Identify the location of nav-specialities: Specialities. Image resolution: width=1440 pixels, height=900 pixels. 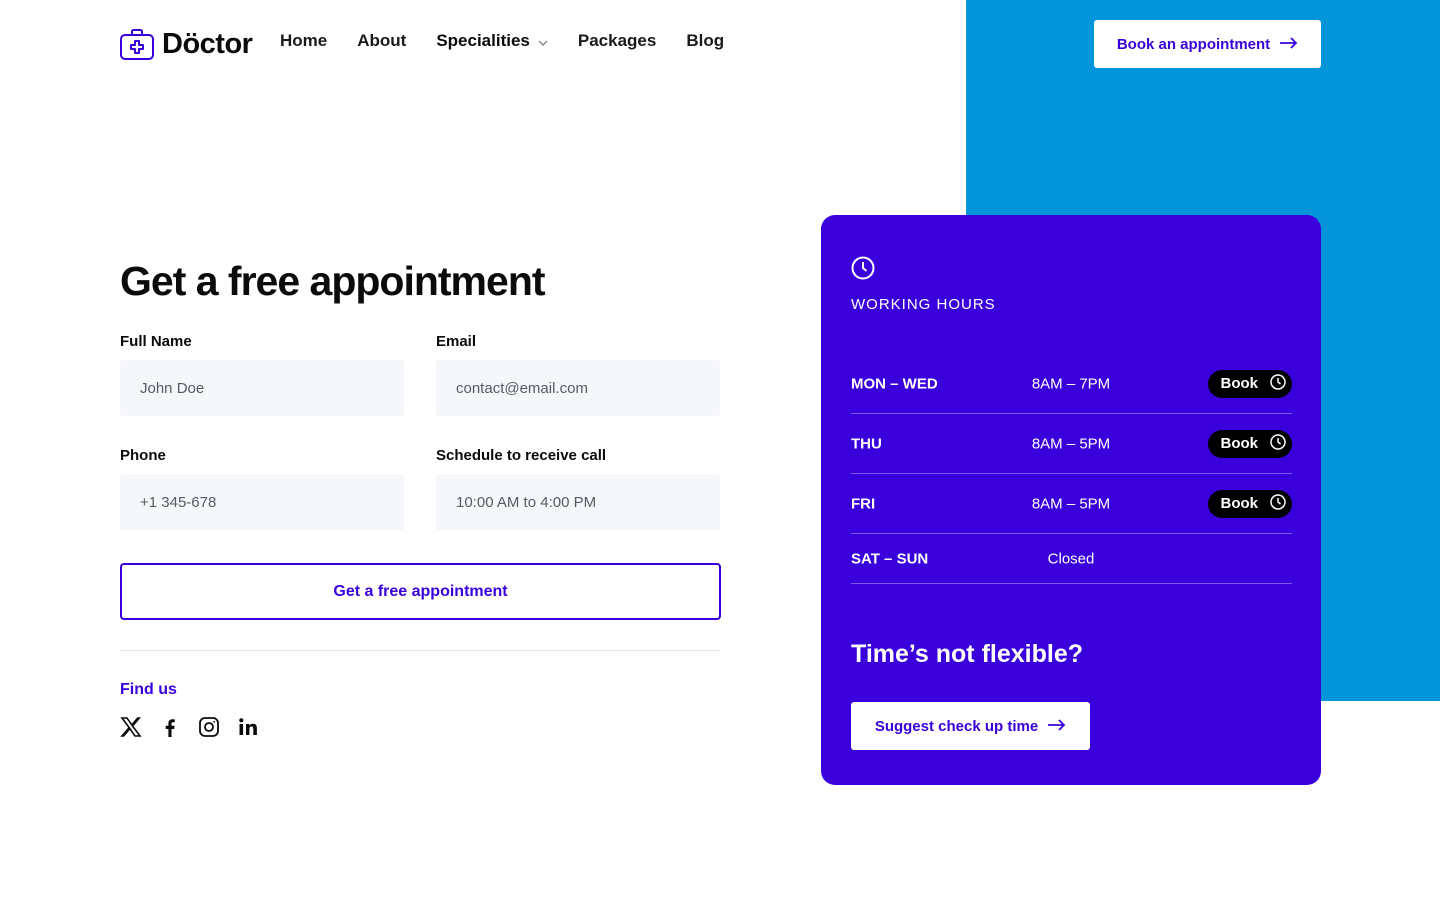
(492, 41).